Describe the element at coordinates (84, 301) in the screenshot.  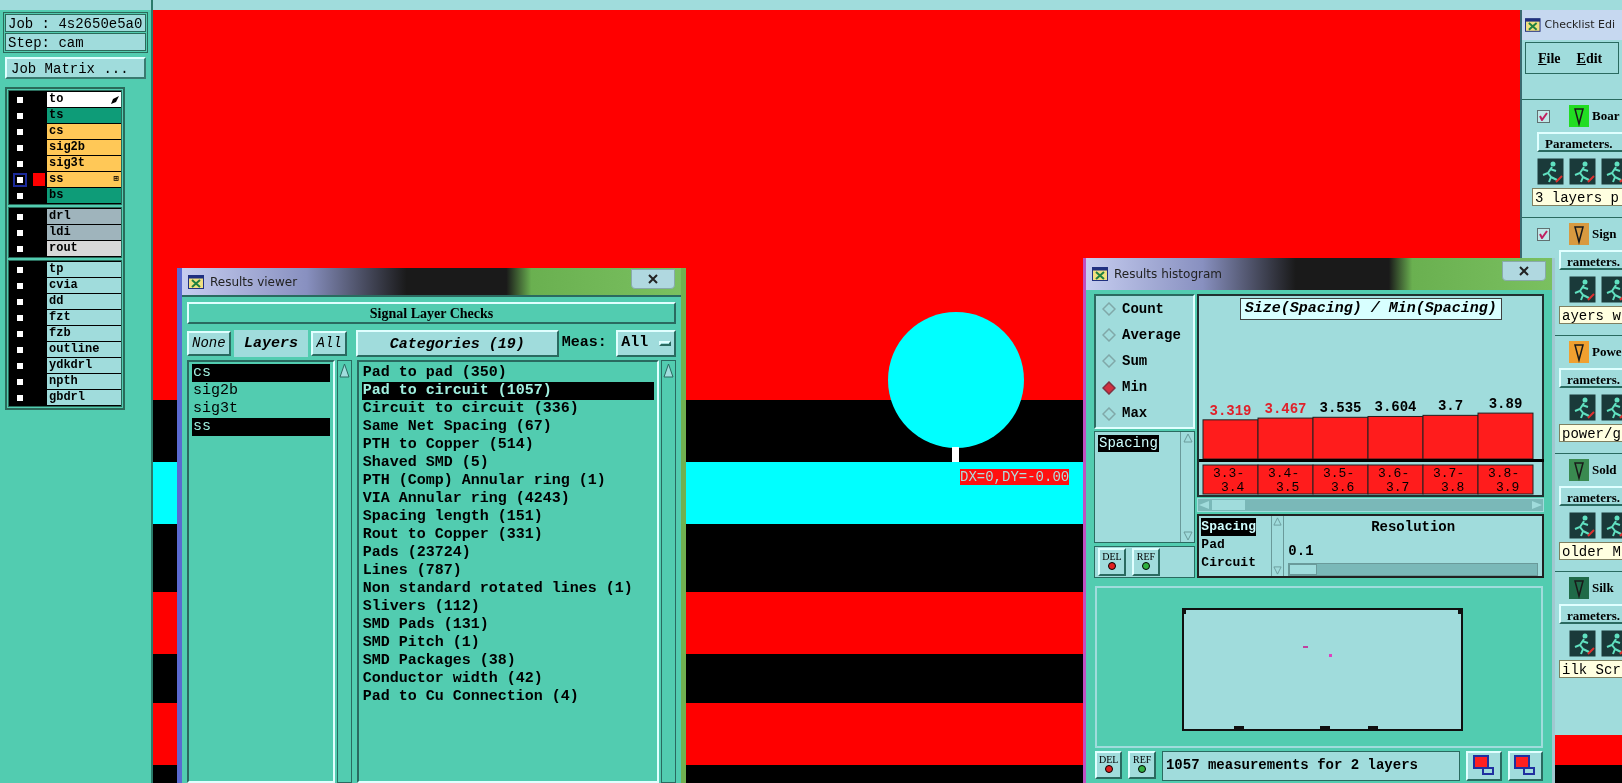
I see `layer-name: dd` at that location.